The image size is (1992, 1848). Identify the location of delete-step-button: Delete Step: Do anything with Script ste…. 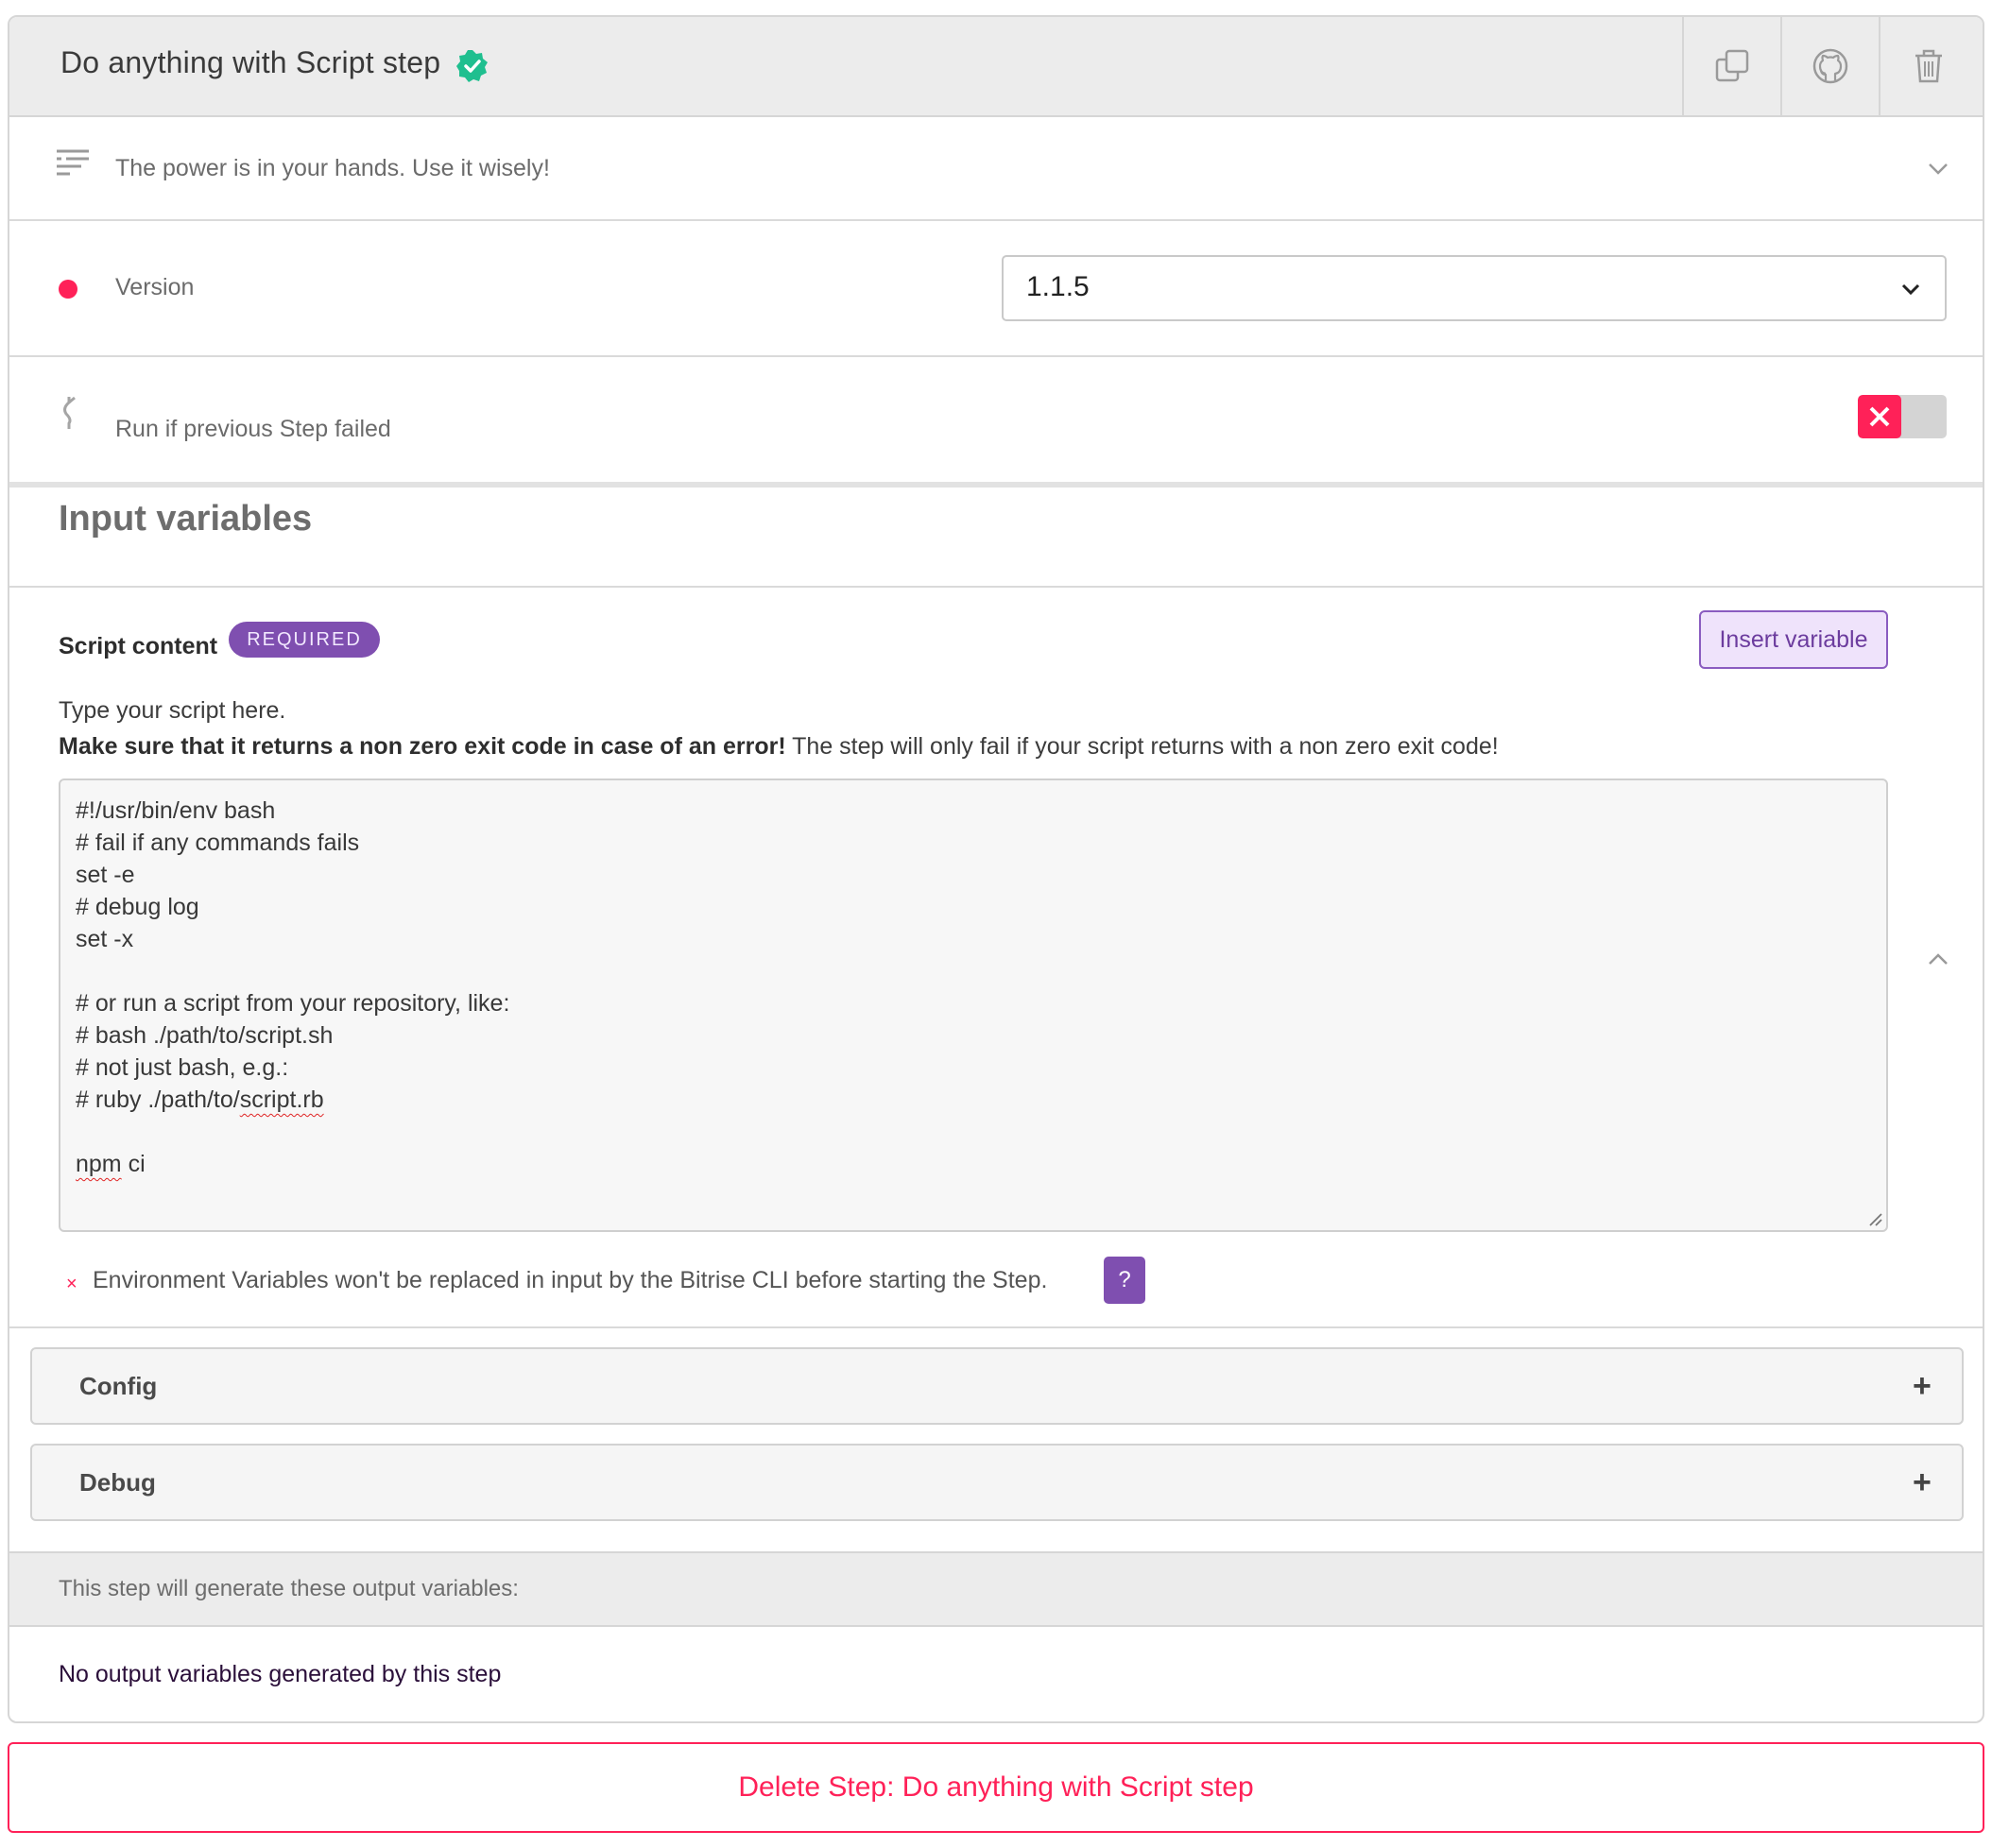
(996, 1787).